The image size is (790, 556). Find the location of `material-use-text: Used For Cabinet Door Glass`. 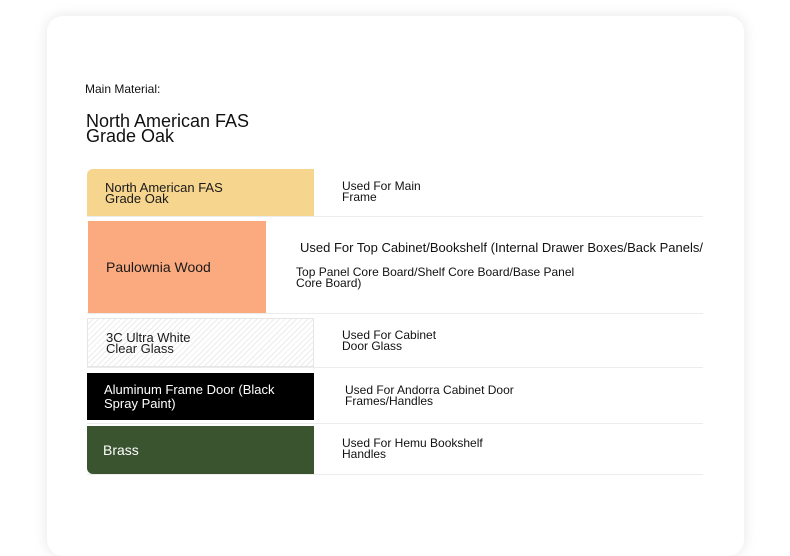

material-use-text: Used For Cabinet Door Glass is located at coordinates (389, 340).